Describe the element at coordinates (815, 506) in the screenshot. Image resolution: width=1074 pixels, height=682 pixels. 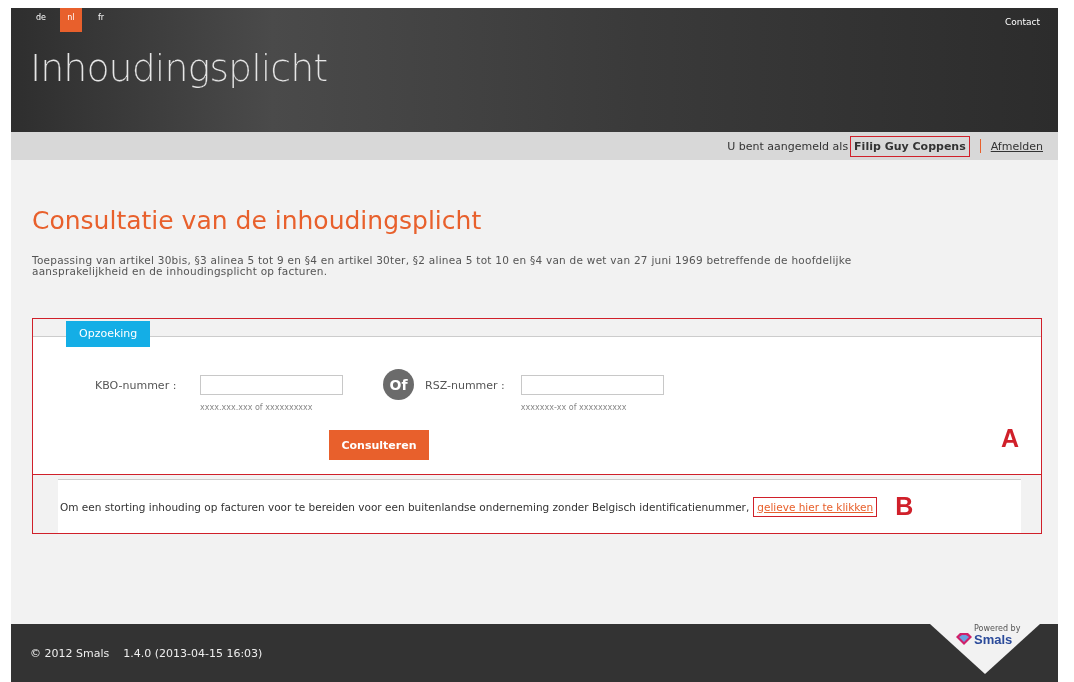
I see `click-here-link: gelieve hier te klikken` at that location.